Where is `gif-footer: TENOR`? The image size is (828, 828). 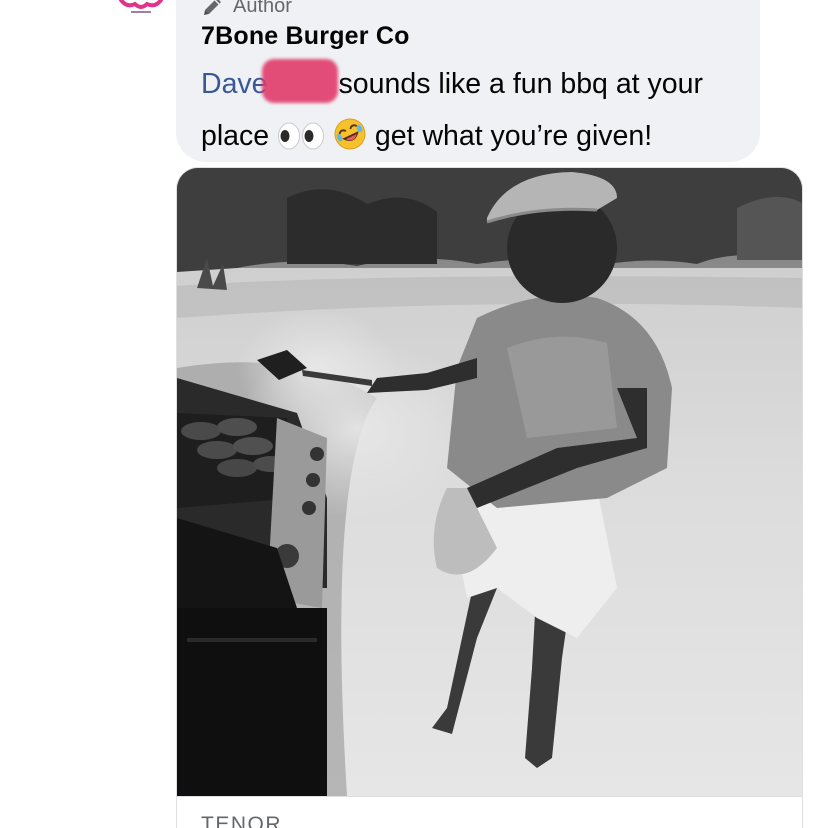 gif-footer: TENOR is located at coordinates (489, 812).